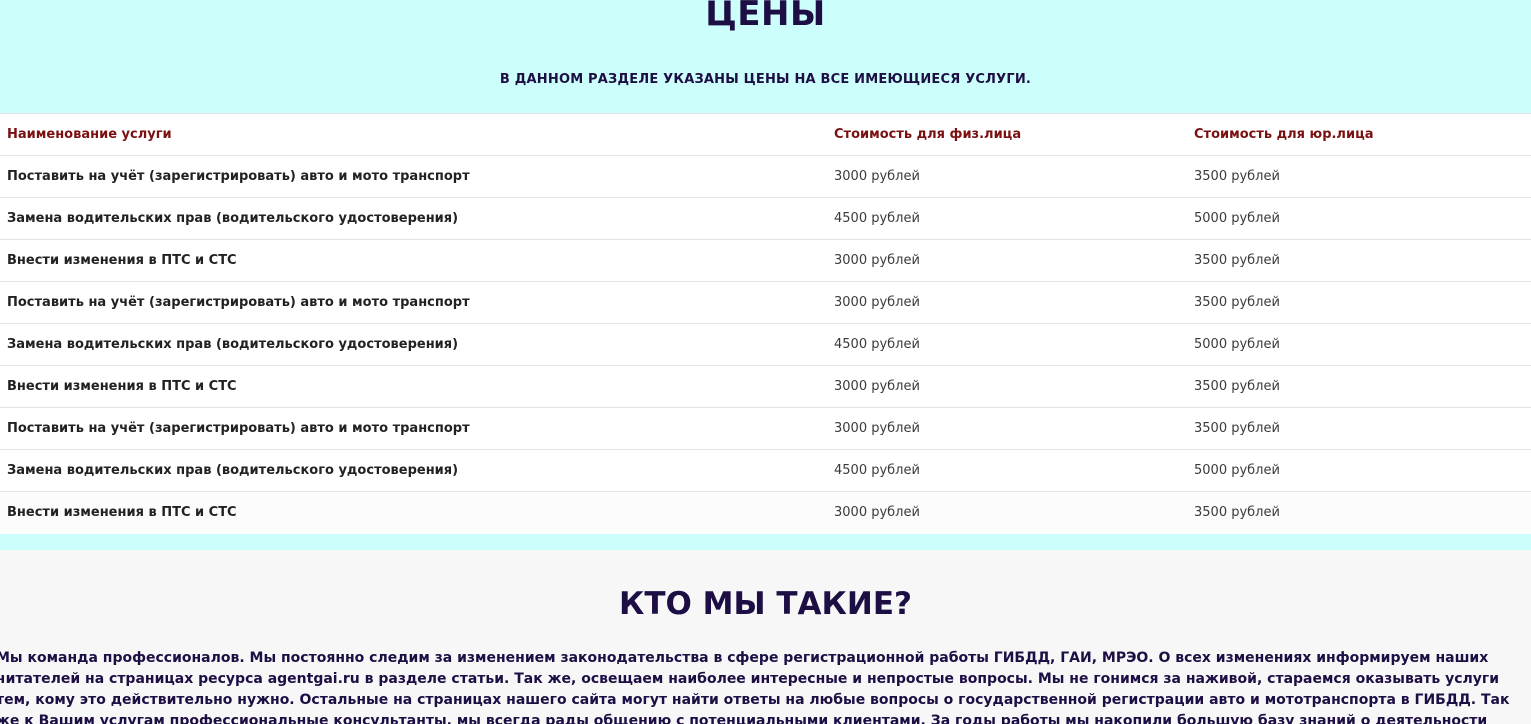 Image resolution: width=1531 pixels, height=724 pixels. I want to click on prices-title: ЦЕНЫ, so click(765, 17).